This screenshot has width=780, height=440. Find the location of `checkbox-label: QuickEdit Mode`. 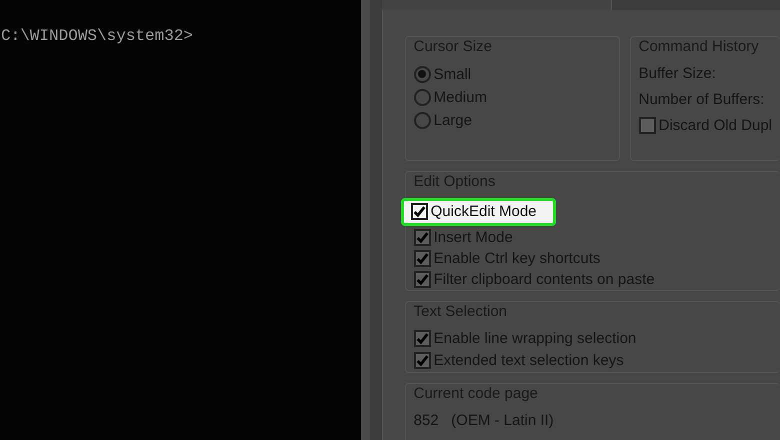

checkbox-label: QuickEdit Mode is located at coordinates (483, 212).